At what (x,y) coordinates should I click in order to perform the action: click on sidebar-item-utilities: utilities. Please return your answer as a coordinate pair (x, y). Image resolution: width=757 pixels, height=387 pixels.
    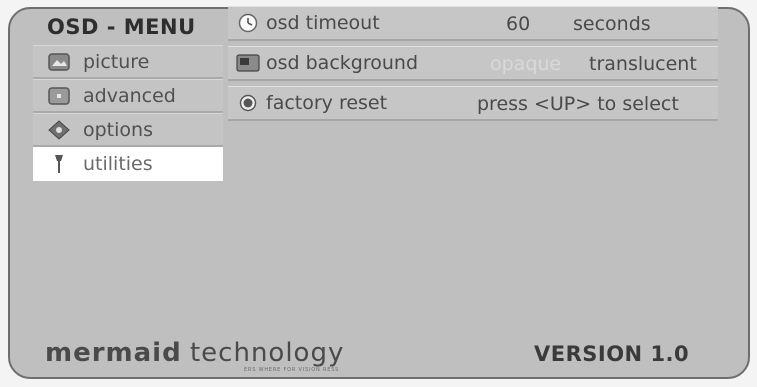
    Looking at the image, I should click on (128, 164).